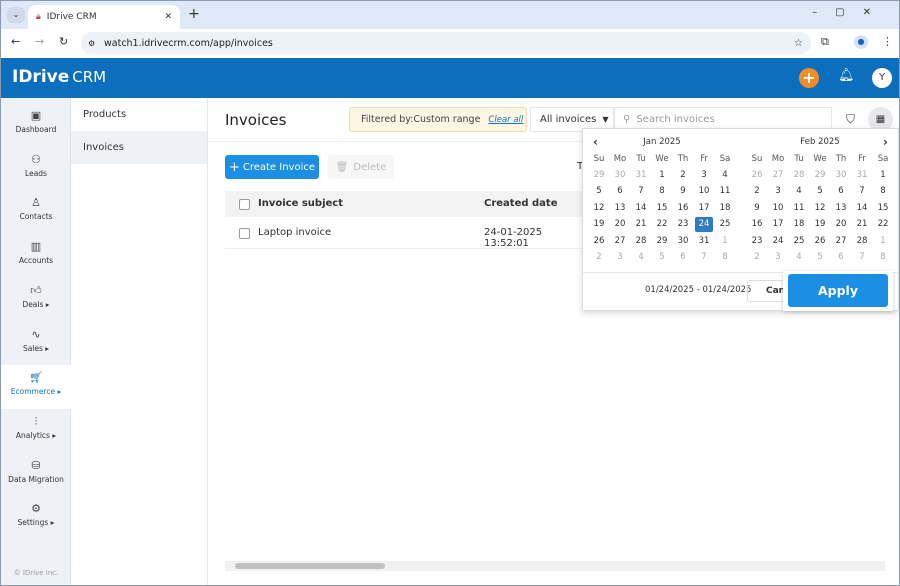 Image resolution: width=900 pixels, height=586 pixels. Describe the element at coordinates (861, 42) in the screenshot. I see `profile-icon: ●` at that location.